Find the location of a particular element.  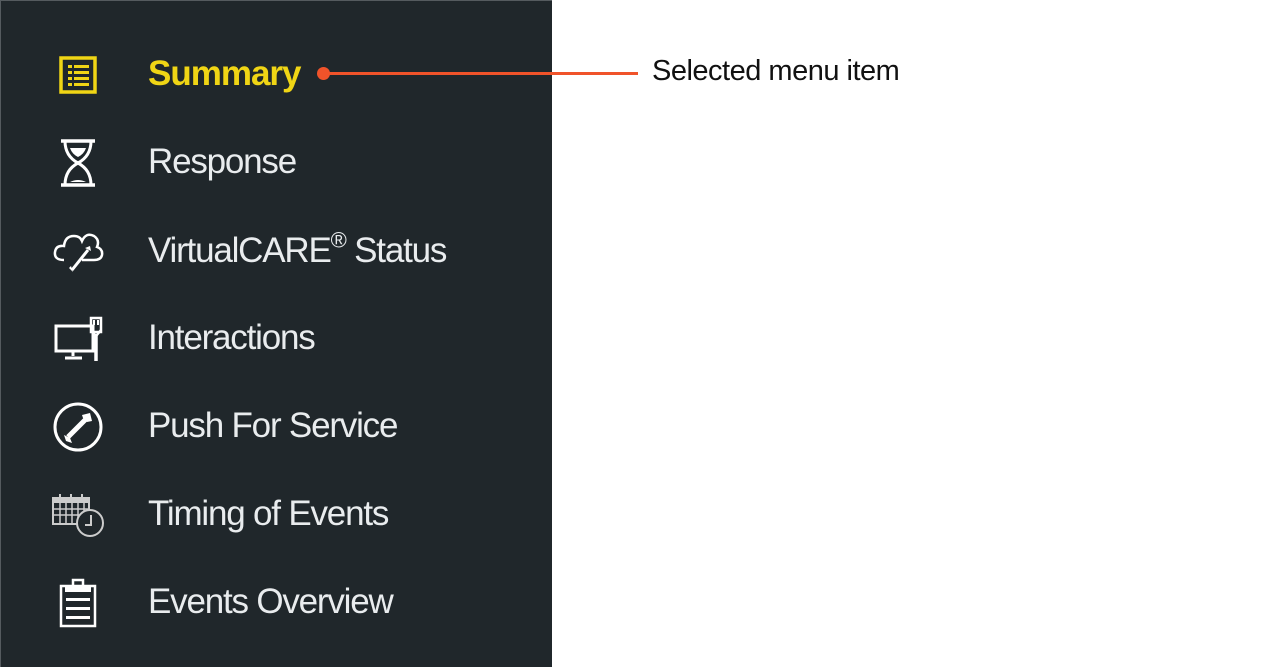

hourglass-icon is located at coordinates (78, 163).